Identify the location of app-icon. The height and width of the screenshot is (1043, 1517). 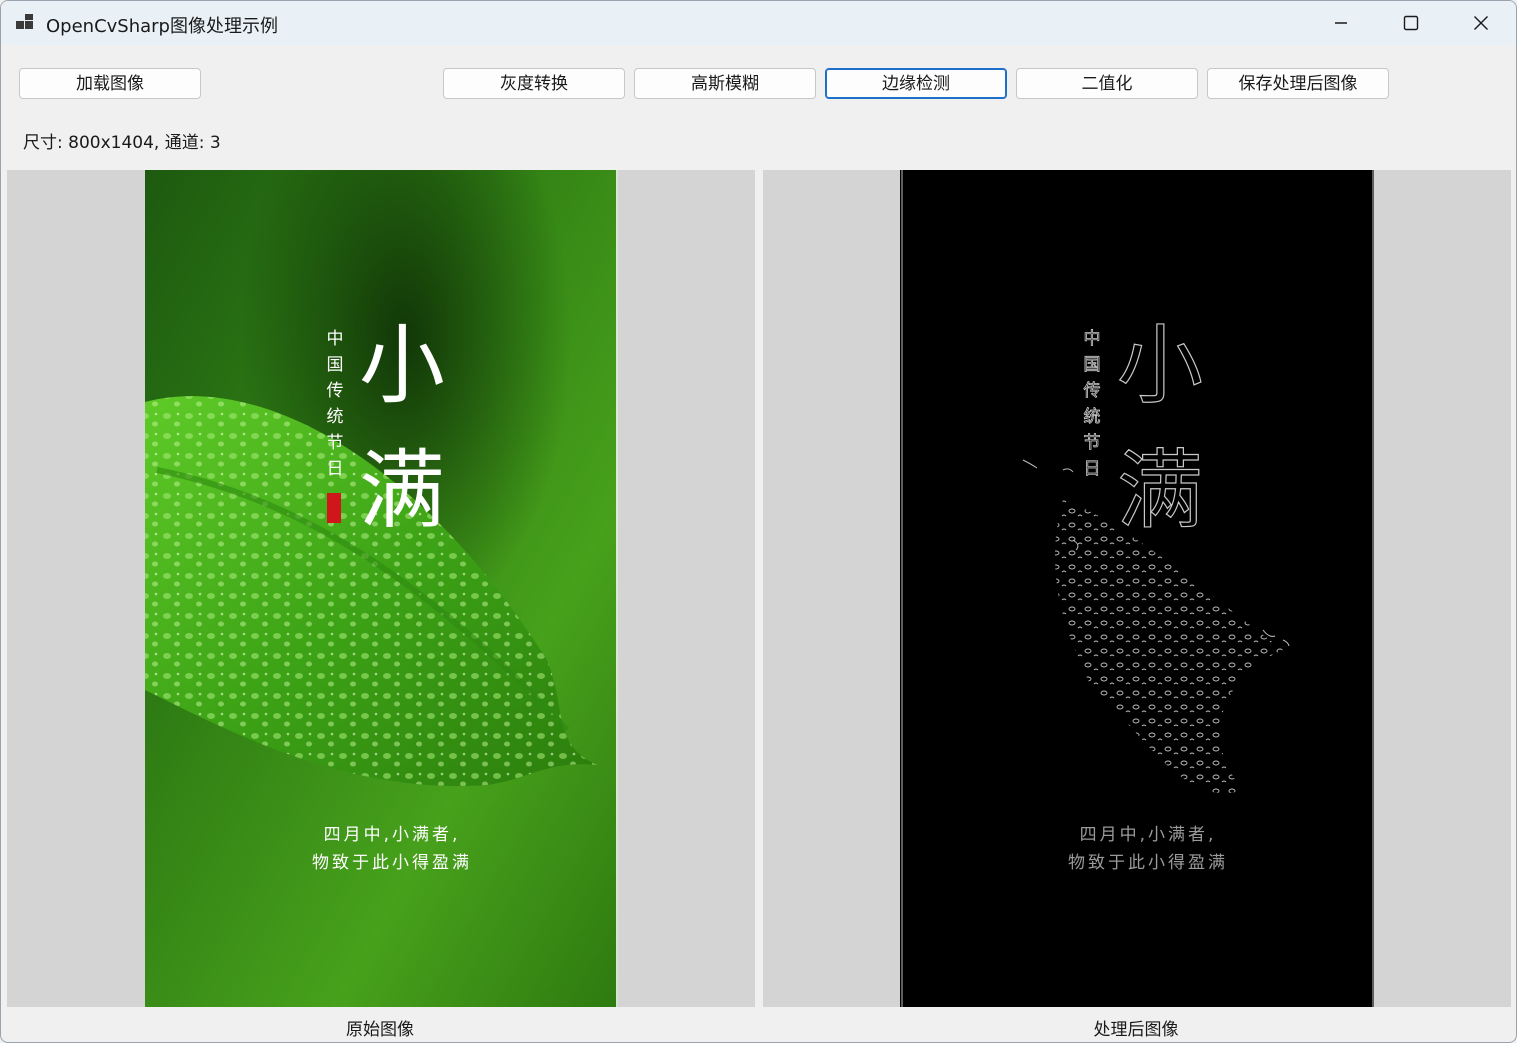
(24, 21).